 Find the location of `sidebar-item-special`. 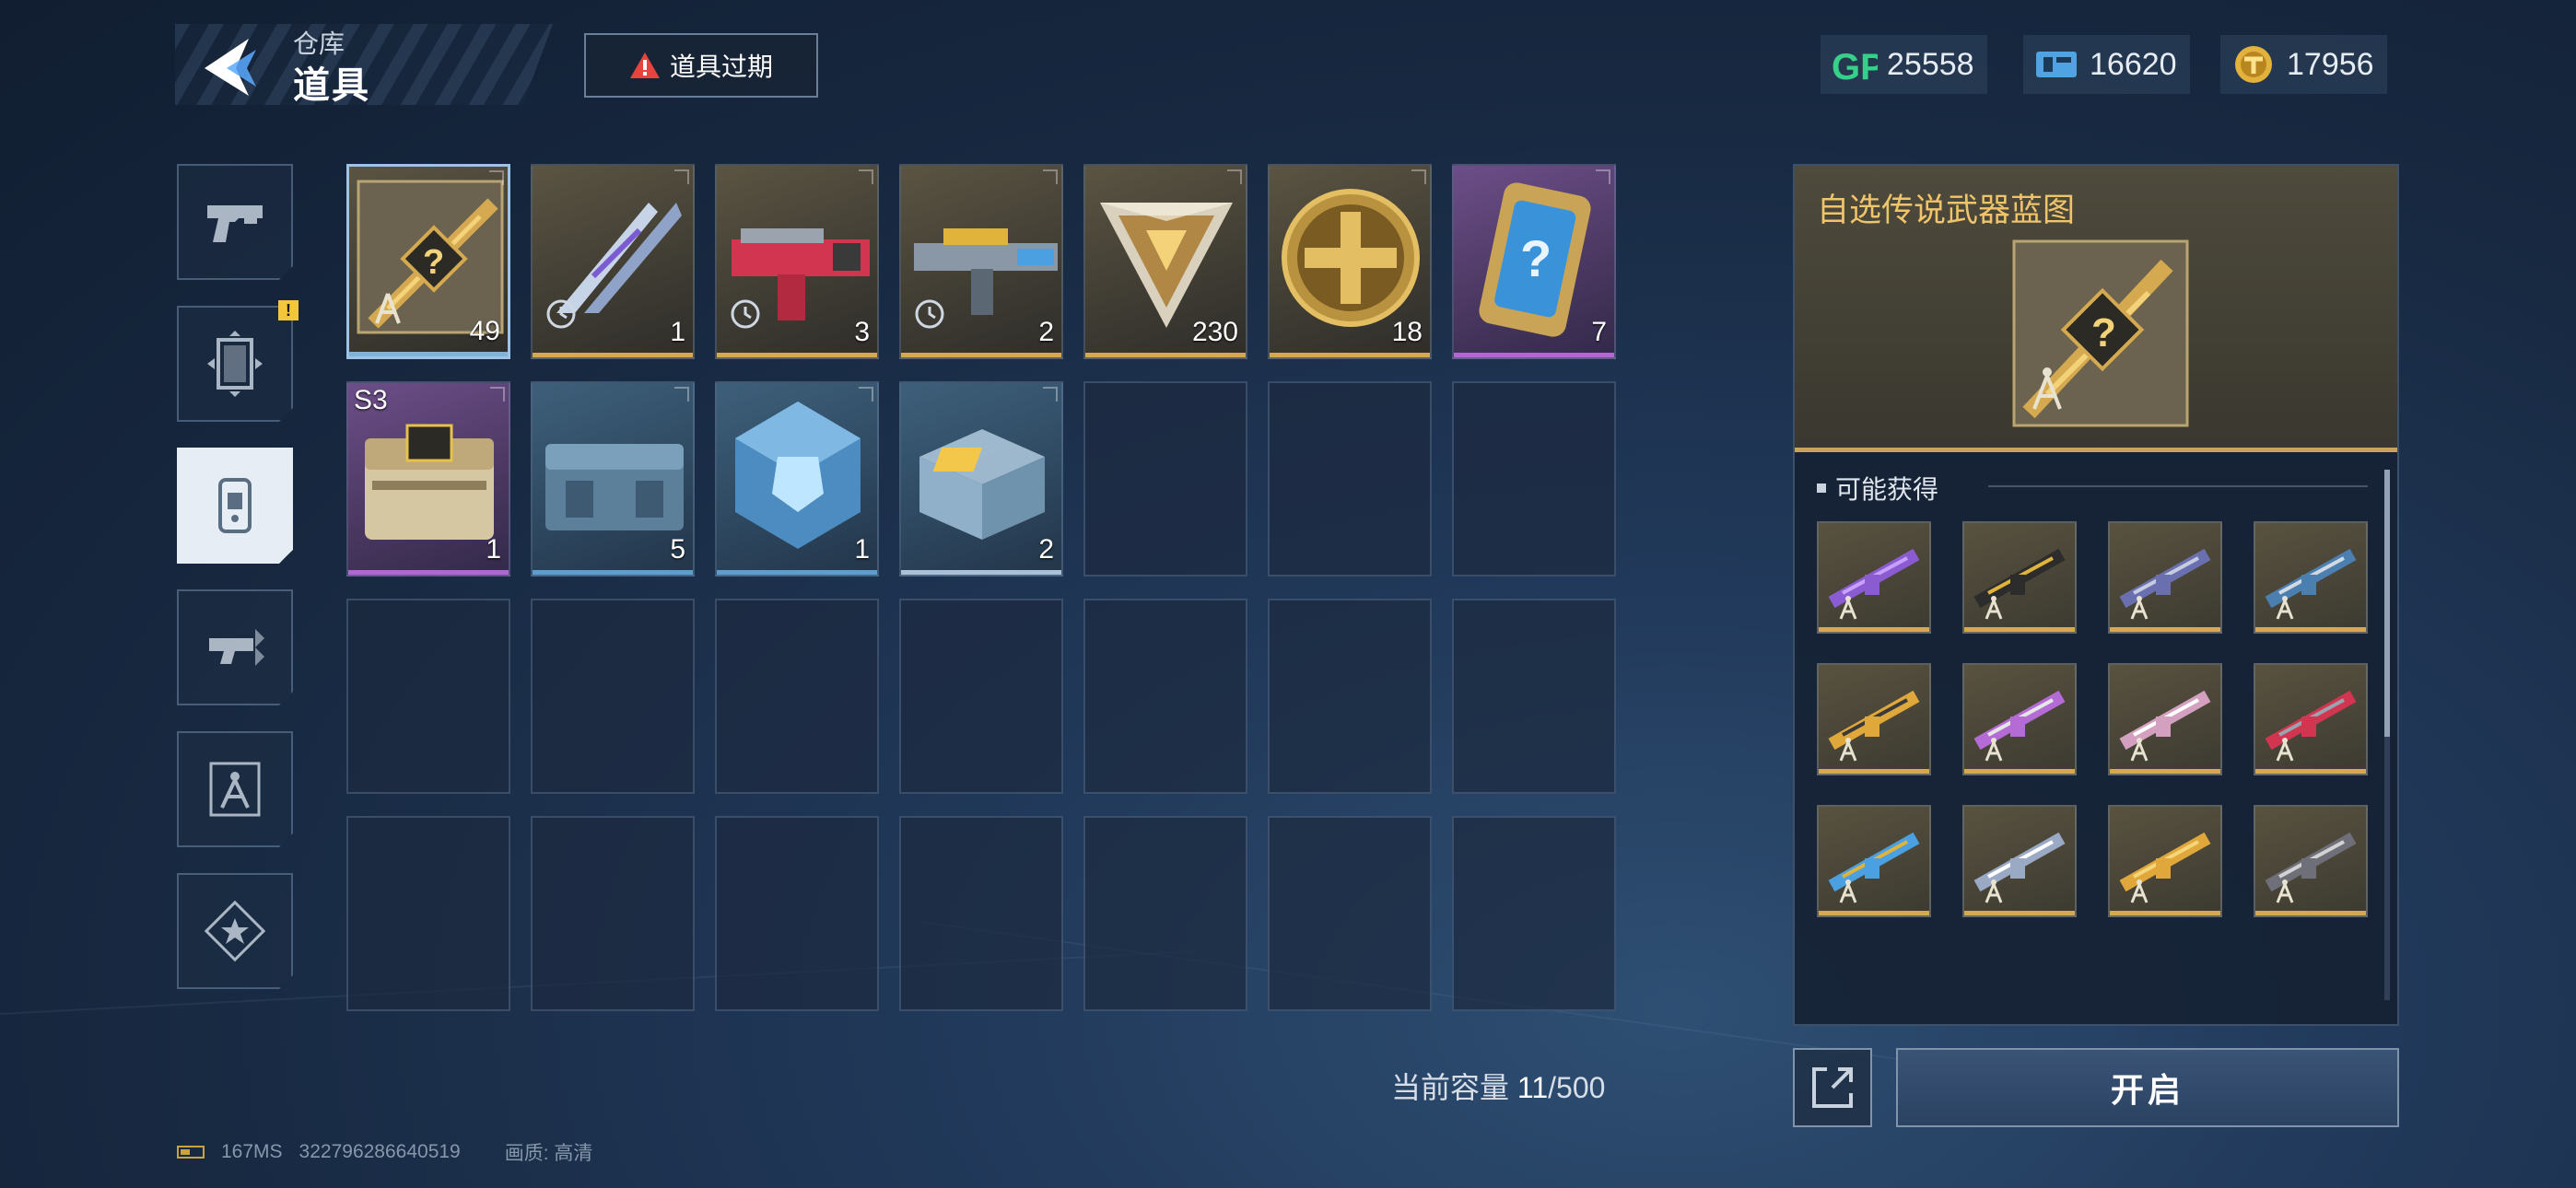

sidebar-item-special is located at coordinates (235, 931).